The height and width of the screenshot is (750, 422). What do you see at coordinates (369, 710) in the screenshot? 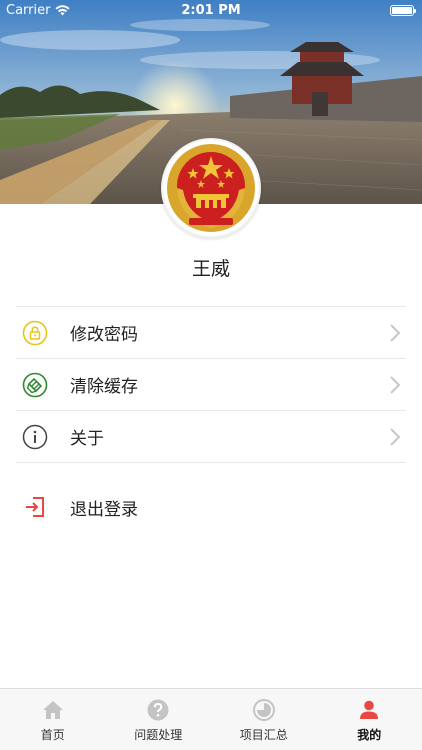
I see `user-icon` at bounding box center [369, 710].